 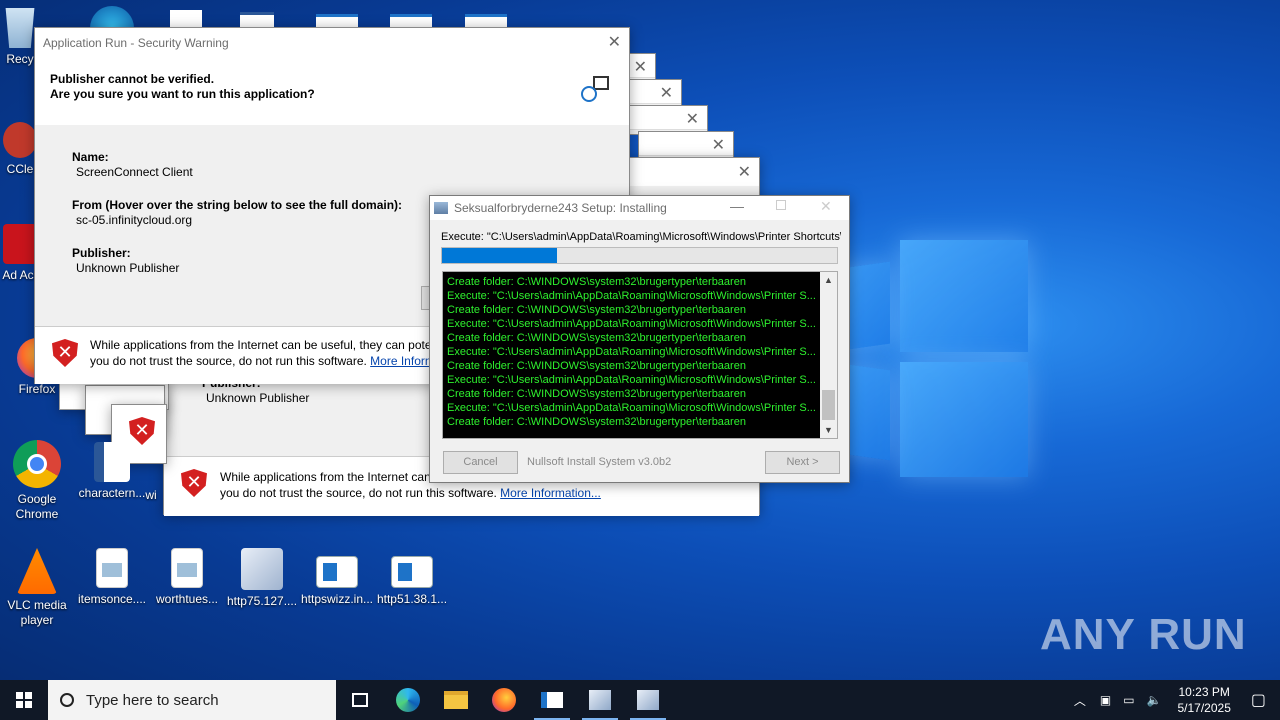 I want to click on top-icon-word, so click(x=257, y=20).